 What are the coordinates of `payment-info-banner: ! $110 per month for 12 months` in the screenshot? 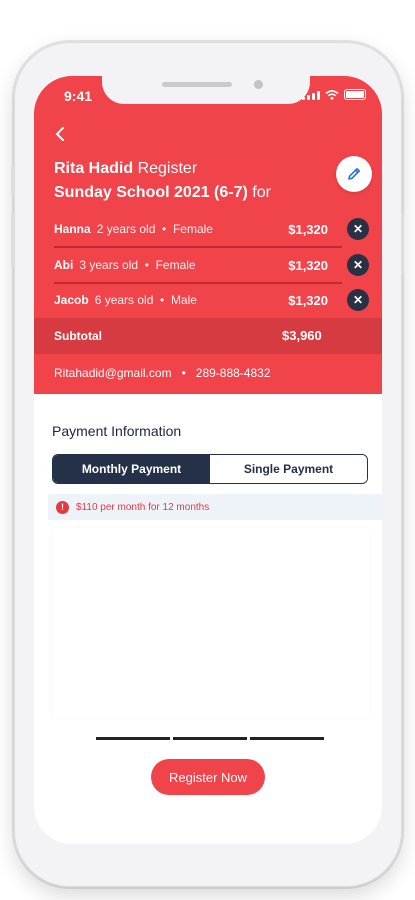 It's located at (215, 507).